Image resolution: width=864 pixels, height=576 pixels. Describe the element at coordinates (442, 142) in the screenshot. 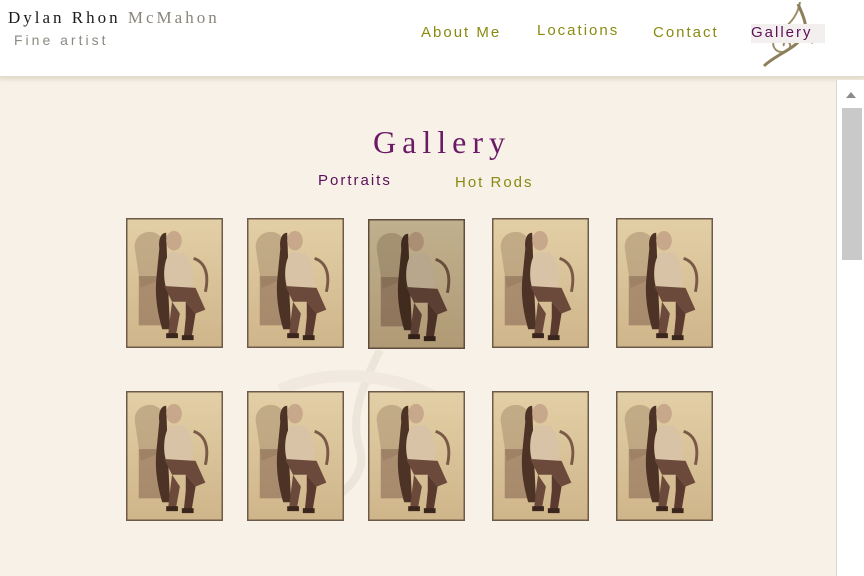

I see `page-title-text: Gallery` at that location.